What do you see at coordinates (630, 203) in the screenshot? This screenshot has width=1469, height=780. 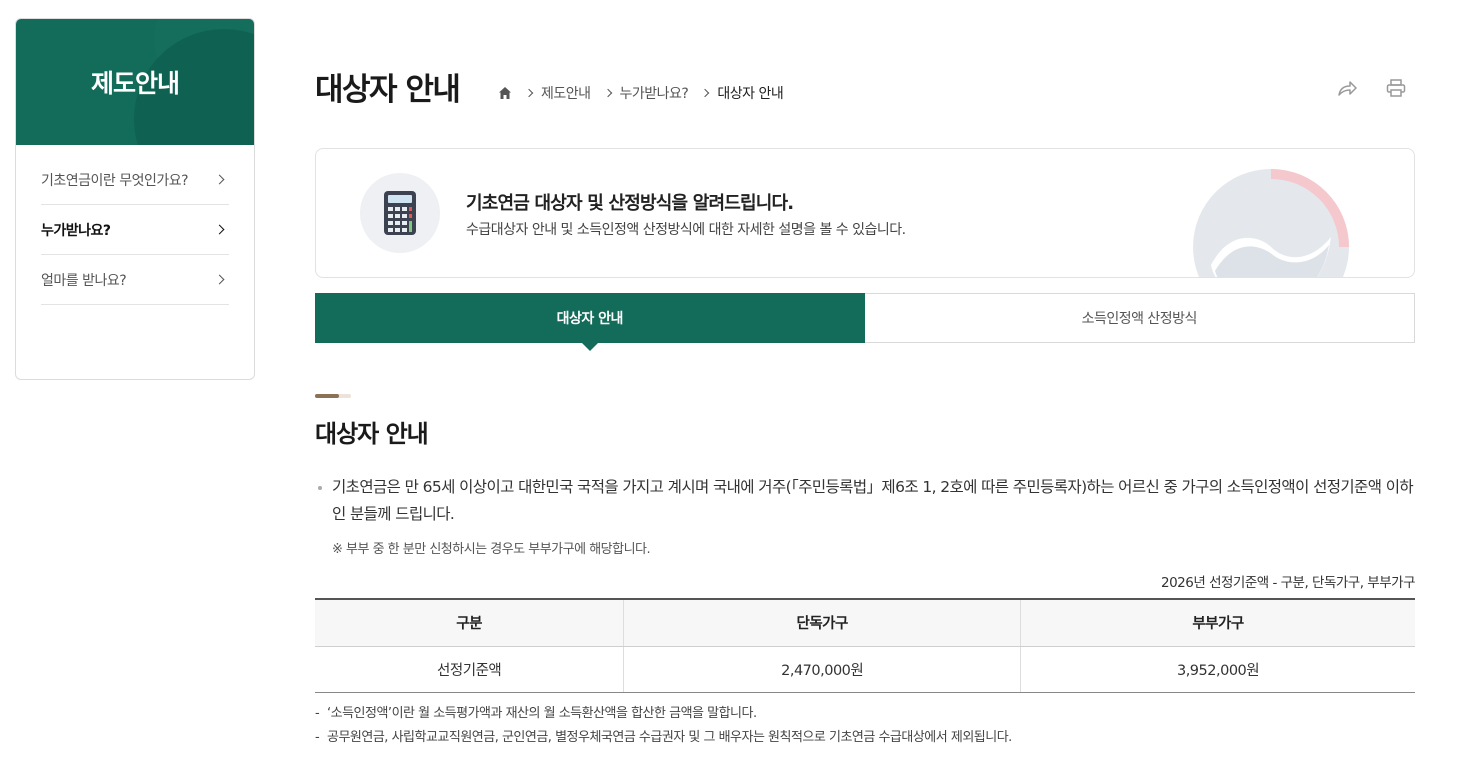 I see `info-title: 기초연금 대상자 및 산정방식을 알려드립니다.` at bounding box center [630, 203].